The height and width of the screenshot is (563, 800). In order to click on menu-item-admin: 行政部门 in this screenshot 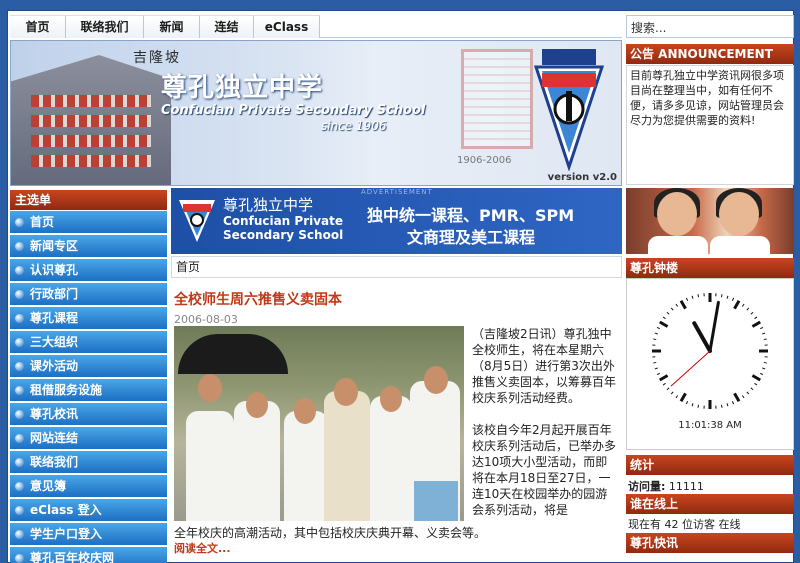, I will do `click(88, 295)`.